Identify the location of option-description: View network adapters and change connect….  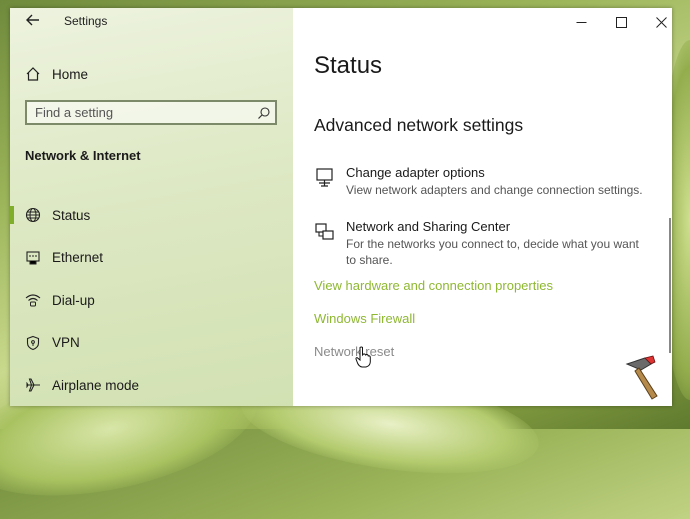
(494, 190).